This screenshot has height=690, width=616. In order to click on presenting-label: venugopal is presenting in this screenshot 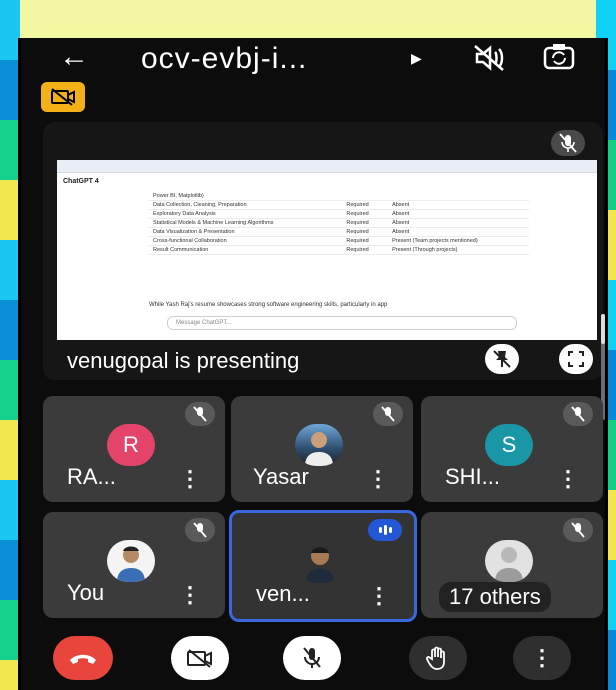, I will do `click(183, 360)`.